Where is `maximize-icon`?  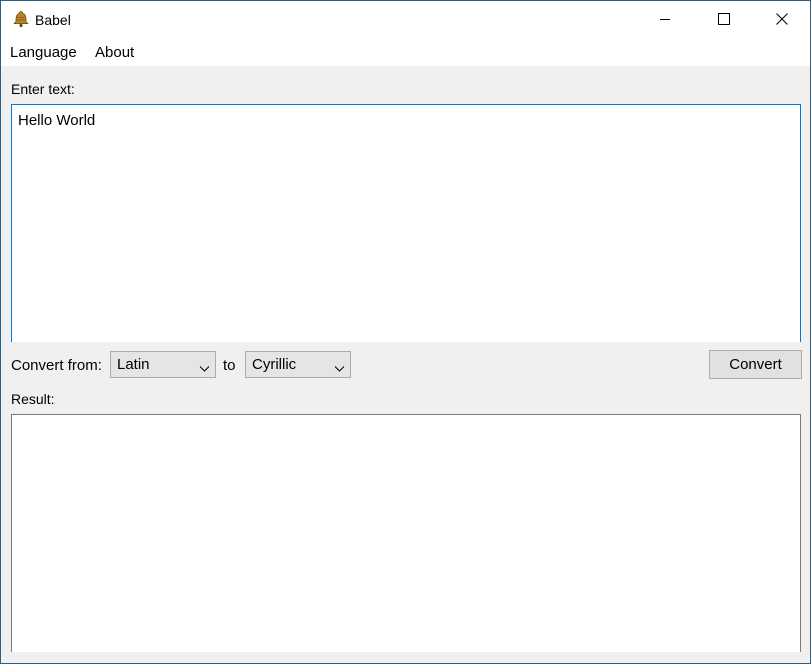 maximize-icon is located at coordinates (724, 20).